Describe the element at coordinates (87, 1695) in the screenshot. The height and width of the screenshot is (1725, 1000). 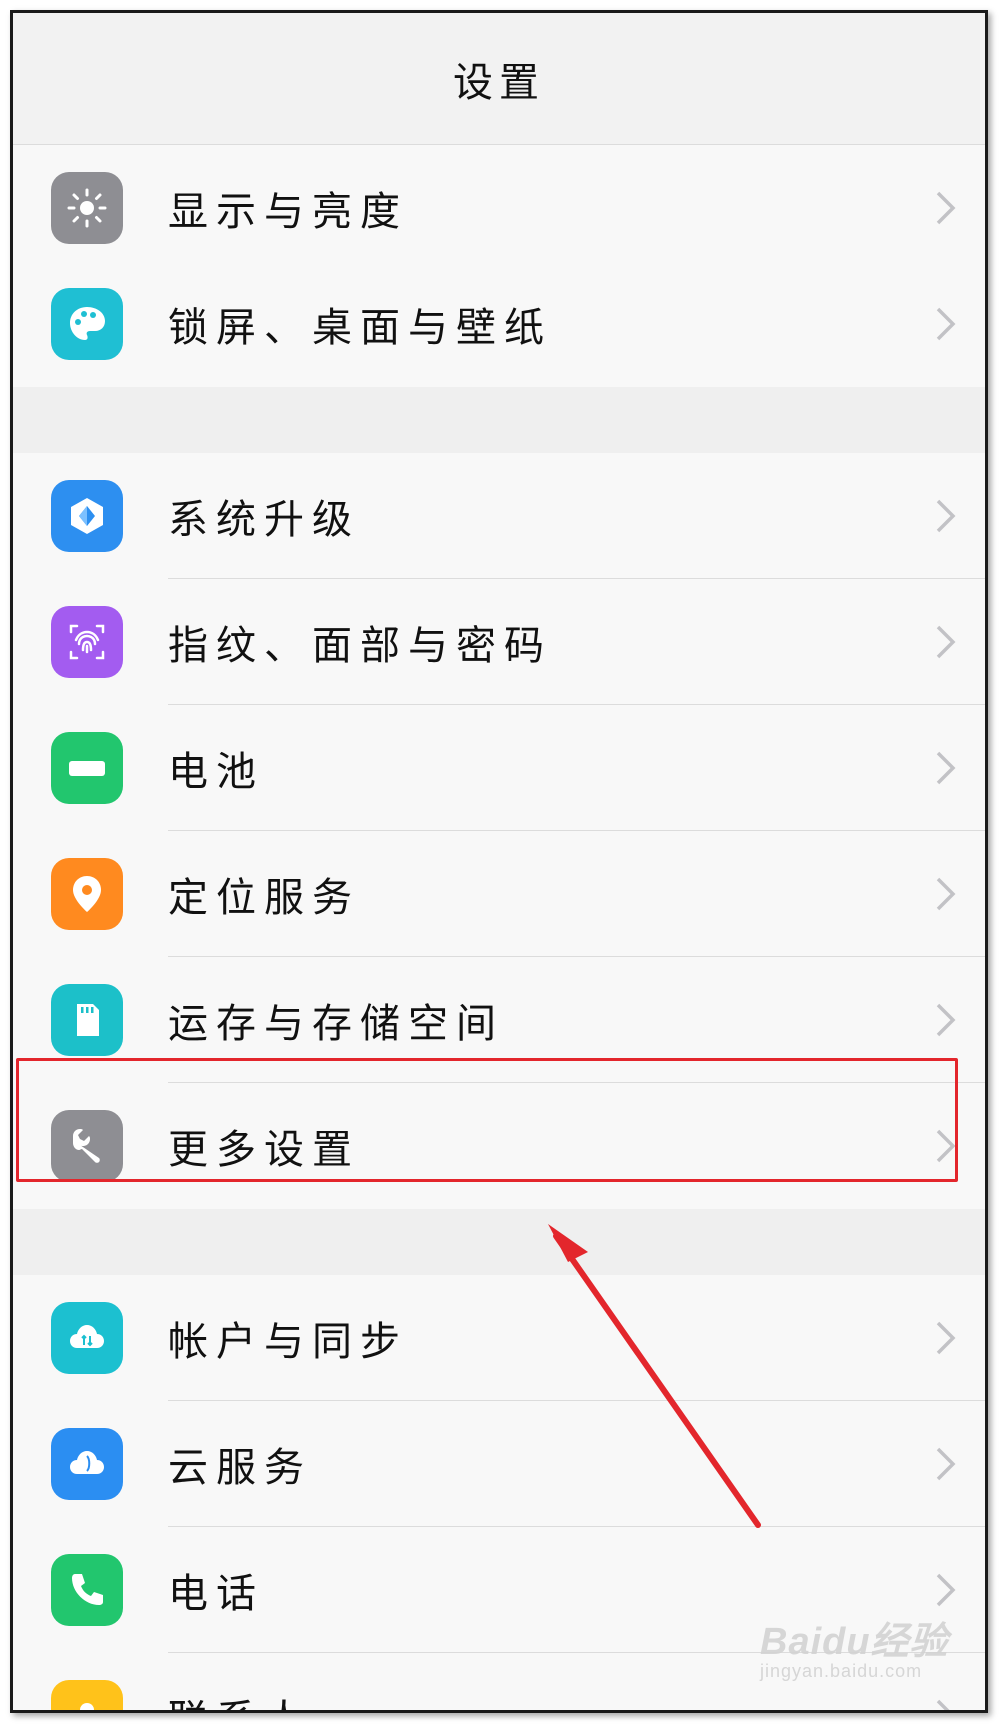
I see `contact-icon` at that location.